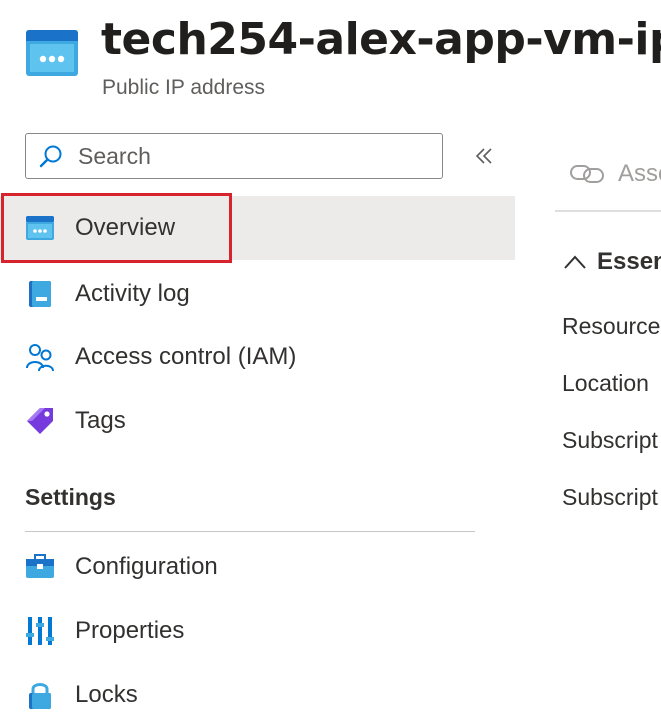  What do you see at coordinates (50, 156) in the screenshot?
I see `search-icon` at bounding box center [50, 156].